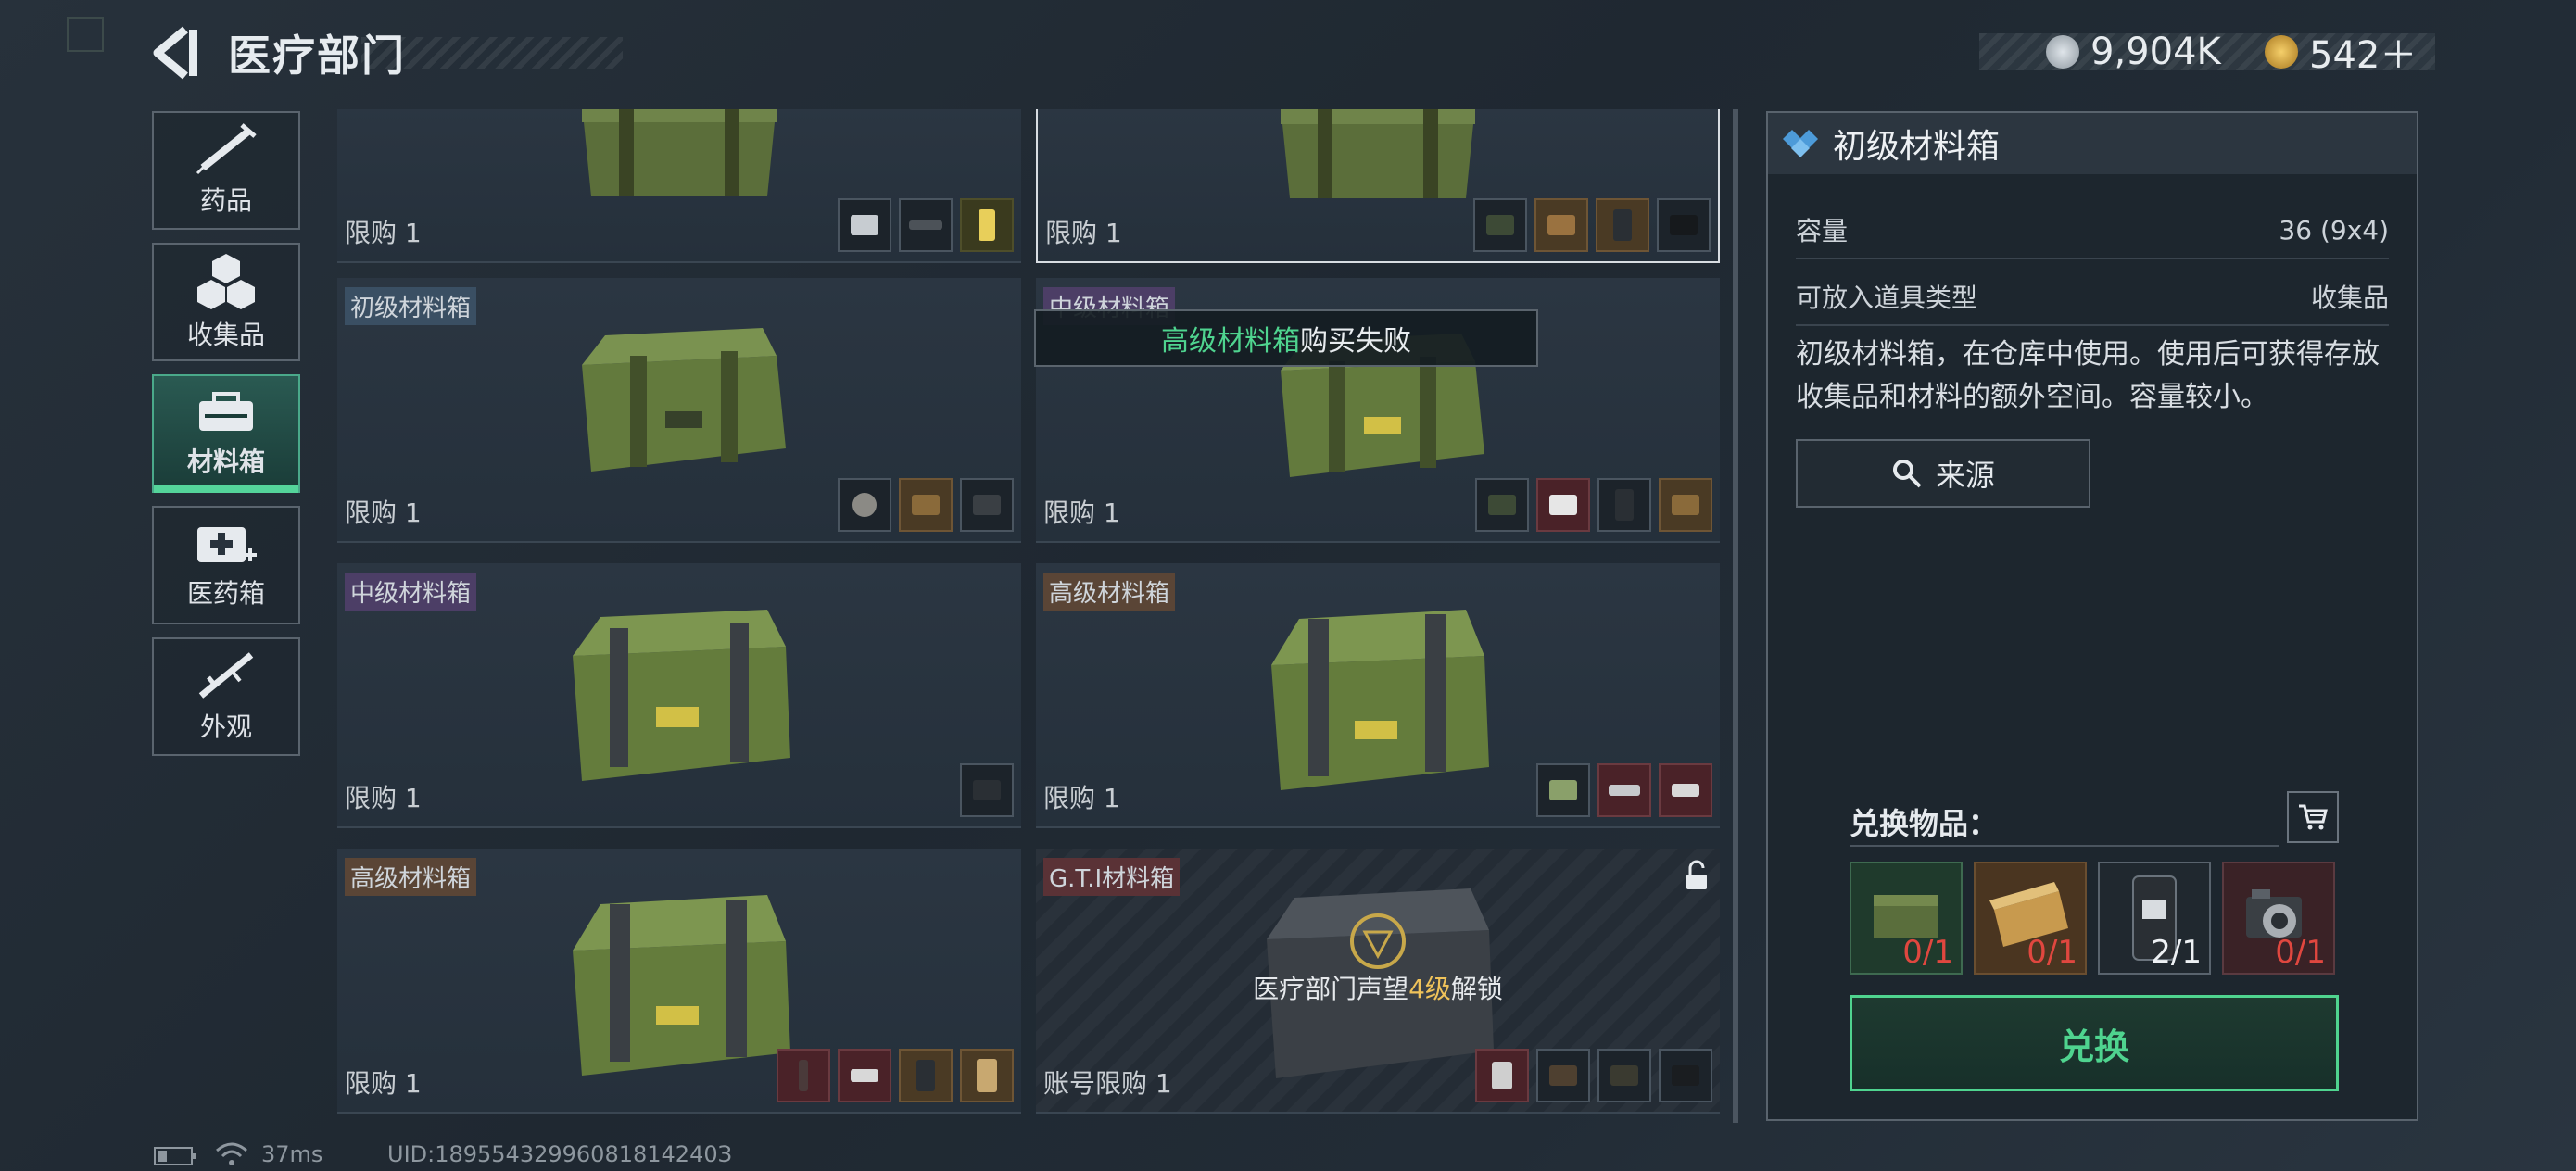  Describe the element at coordinates (559, 1154) in the screenshot. I see `user-uid: UID:18955432996081814240З` at that location.